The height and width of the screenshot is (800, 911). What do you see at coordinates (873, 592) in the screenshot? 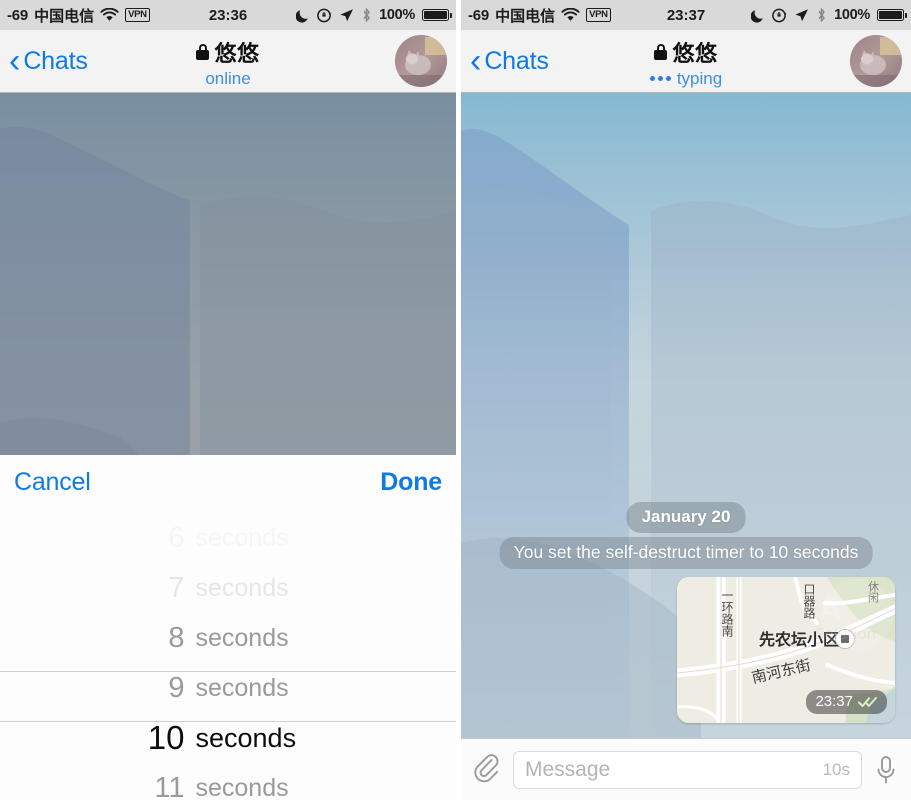
I see `svg-text: 休闲` at bounding box center [873, 592].